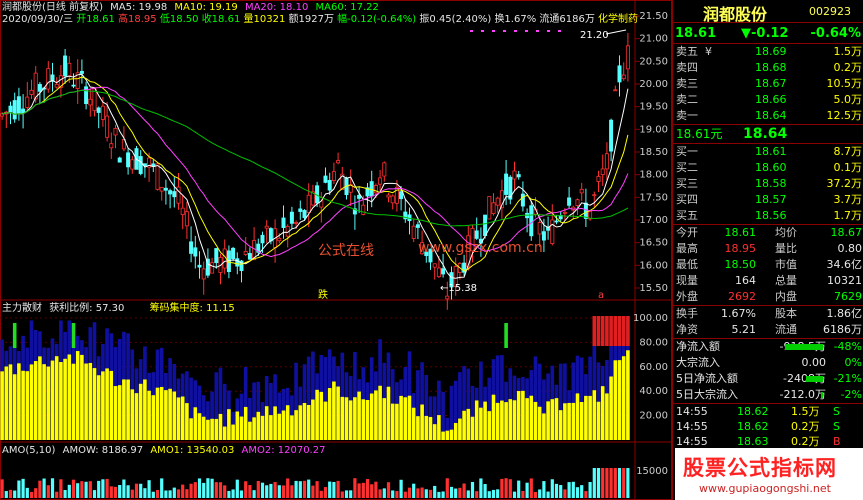  What do you see at coordinates (768, 68) in the screenshot?
I see `sells-row: 卖四 18.68 0.2万` at bounding box center [768, 68].